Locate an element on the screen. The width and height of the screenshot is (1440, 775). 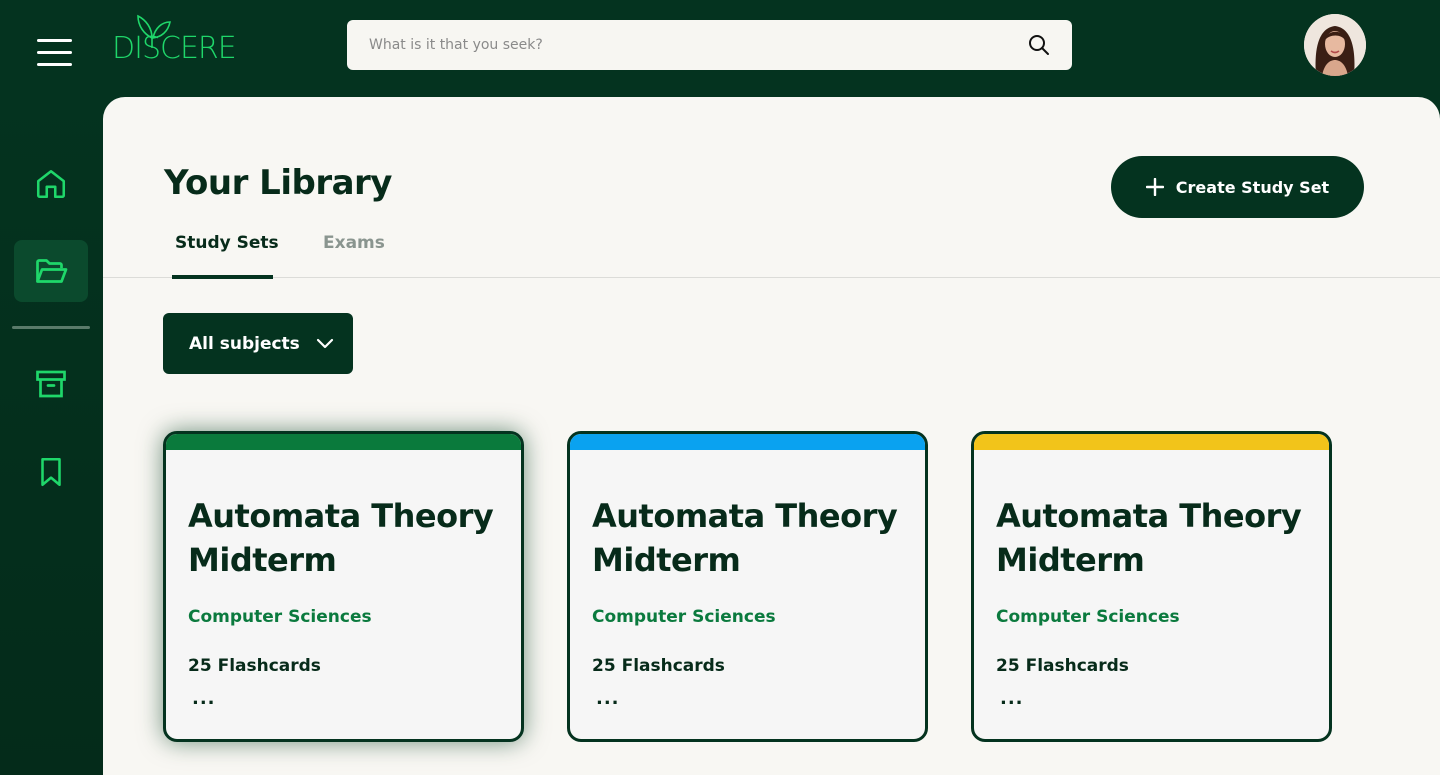
home-icon is located at coordinates (51, 184).